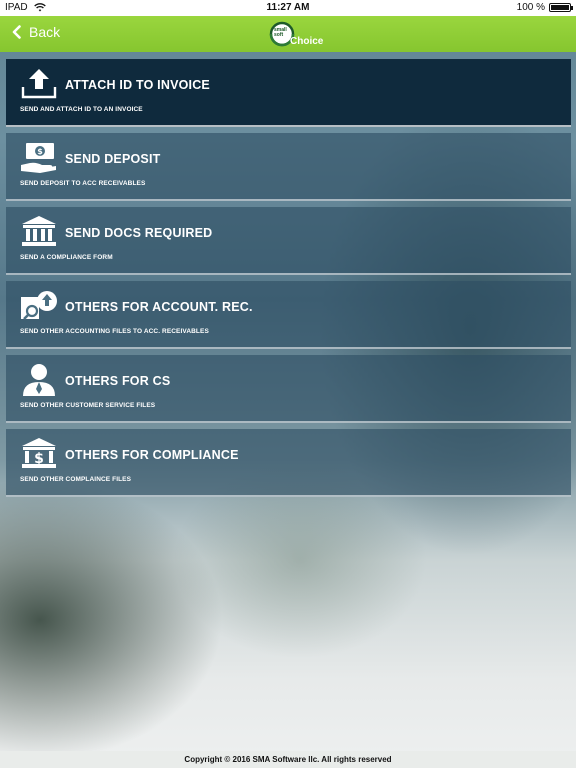 This screenshot has height=768, width=576. What do you see at coordinates (16, 32) in the screenshot?
I see `chevron-left-icon` at bounding box center [16, 32].